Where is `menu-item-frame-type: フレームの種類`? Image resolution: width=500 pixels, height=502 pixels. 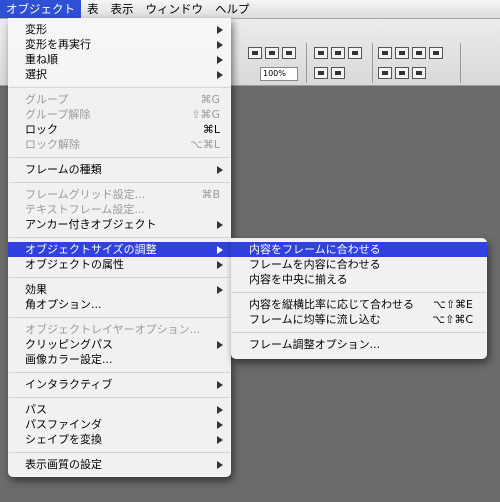 menu-item-frame-type: フレームの種類 is located at coordinates (119, 169).